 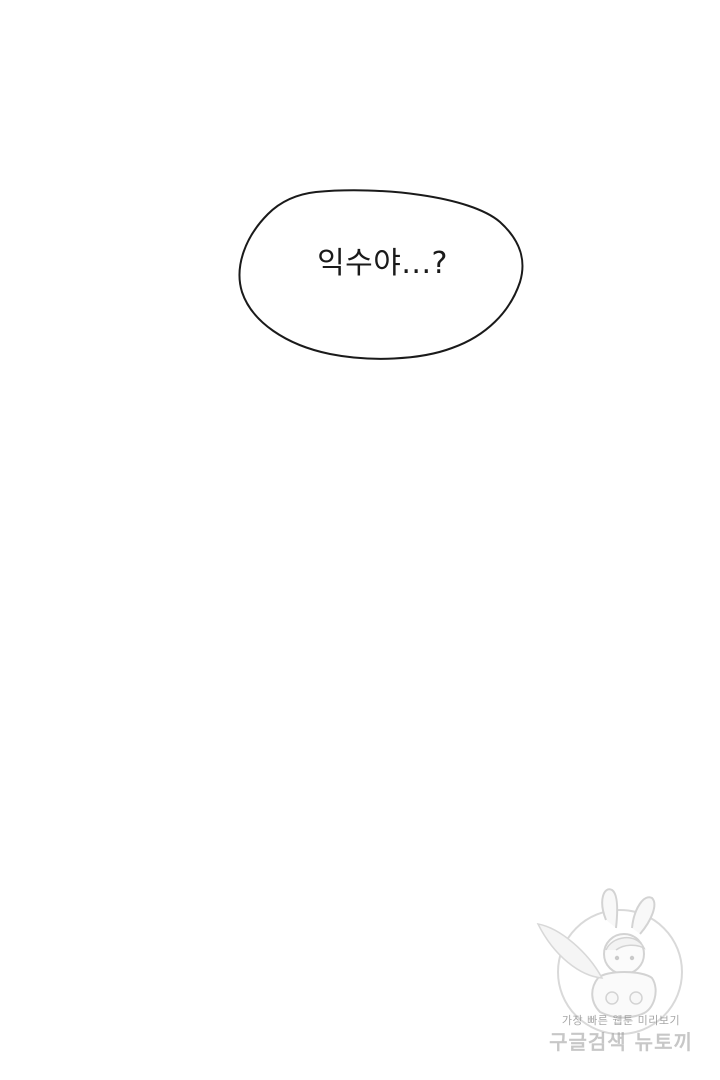 What do you see at coordinates (382, 263) in the screenshot?
I see `speech-bubble-text: 익수야...?` at bounding box center [382, 263].